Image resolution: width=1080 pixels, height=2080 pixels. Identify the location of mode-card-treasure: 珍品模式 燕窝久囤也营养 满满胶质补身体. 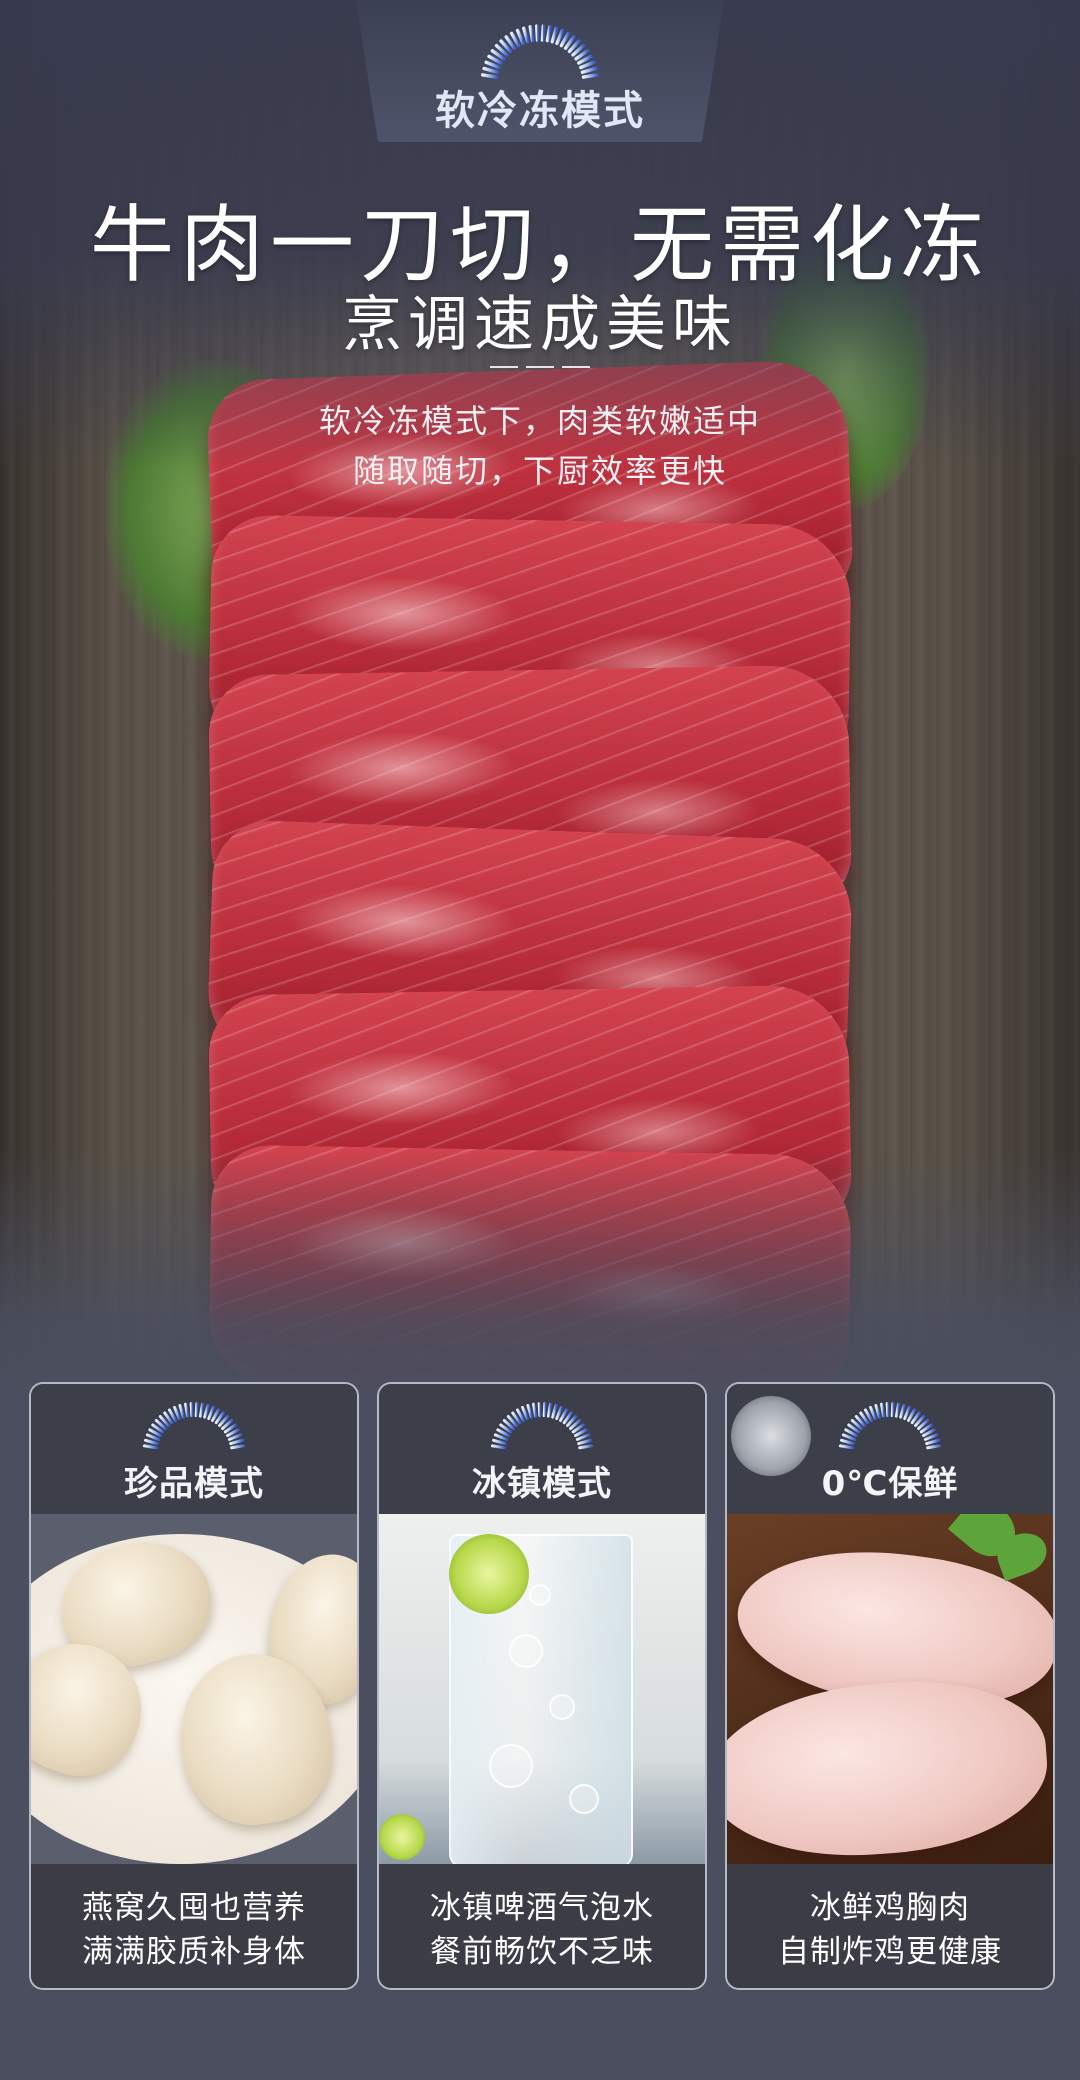
(194, 1686).